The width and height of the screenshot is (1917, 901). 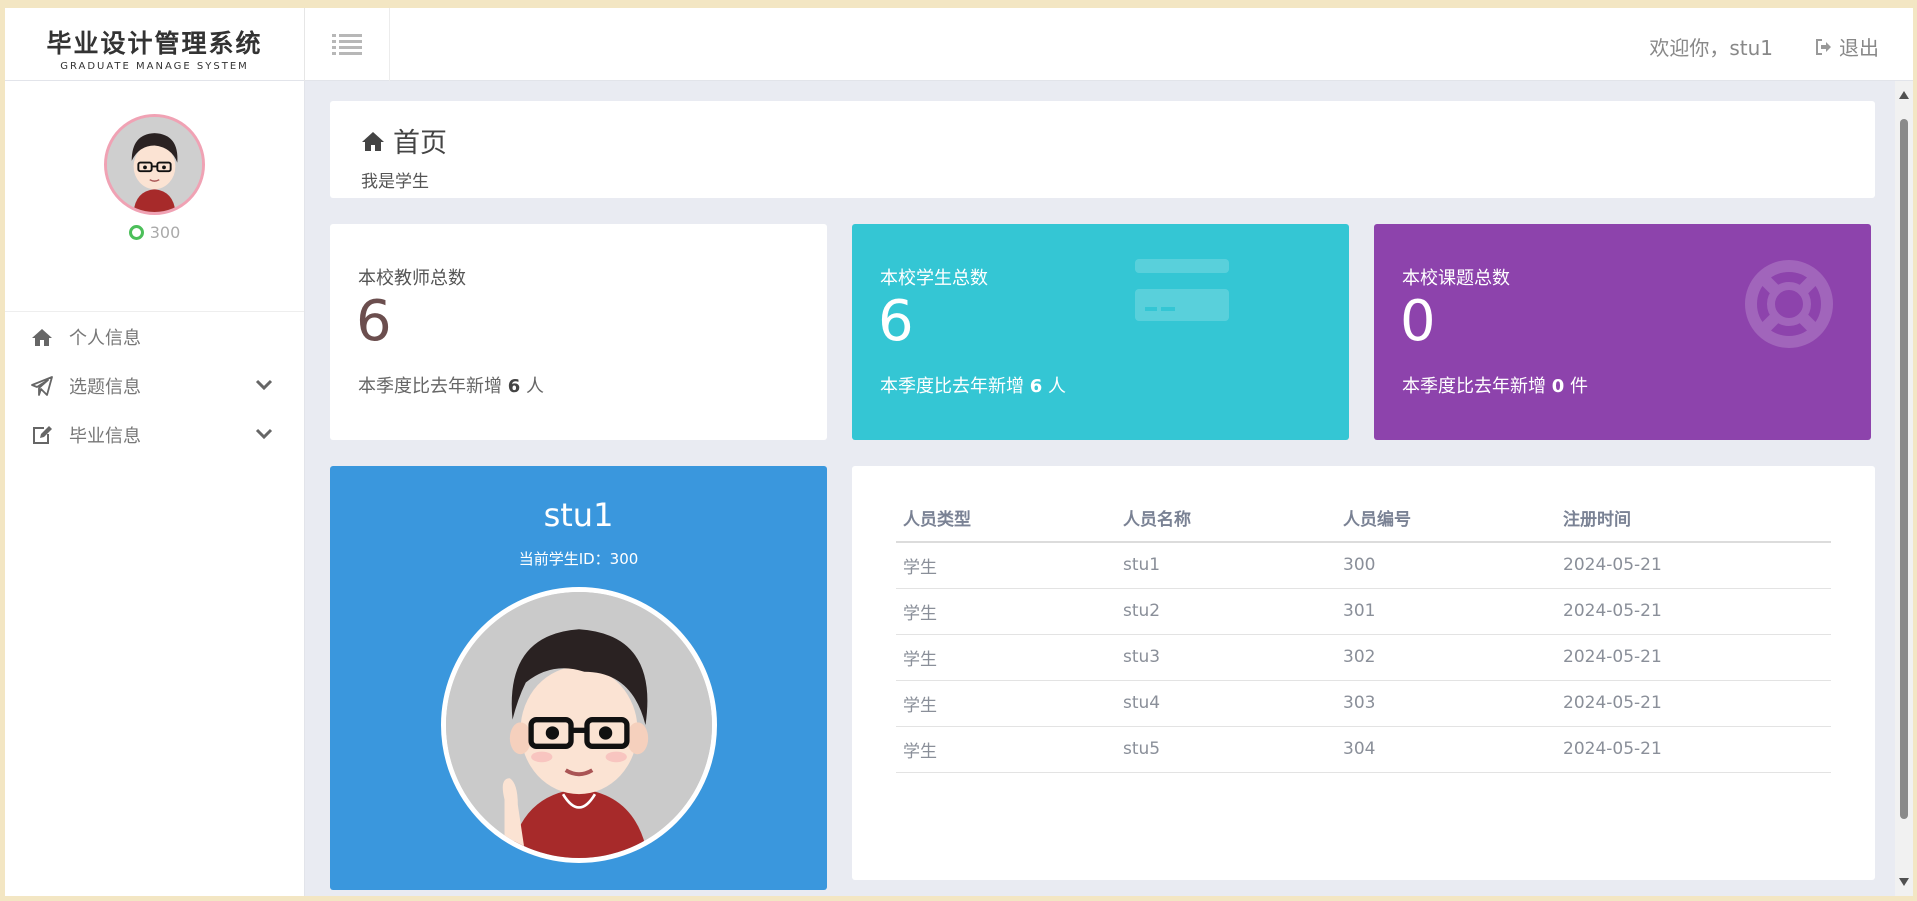 I want to click on brand-title: 毕业设计管理系统, so click(x=154, y=43).